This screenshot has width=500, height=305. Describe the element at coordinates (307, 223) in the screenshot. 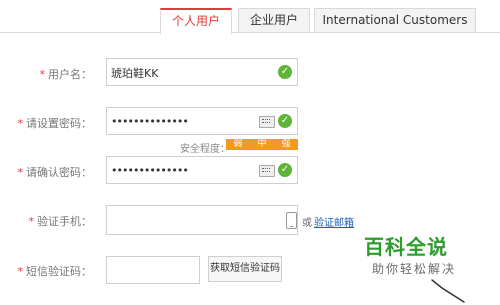

I see `or-text: 或` at that location.